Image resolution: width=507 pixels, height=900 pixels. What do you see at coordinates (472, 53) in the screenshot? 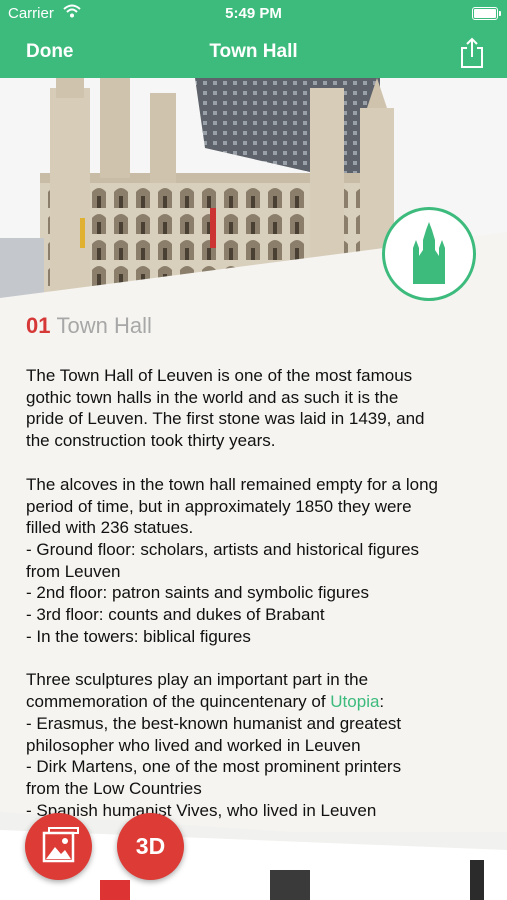
I see `share-icon` at bounding box center [472, 53].